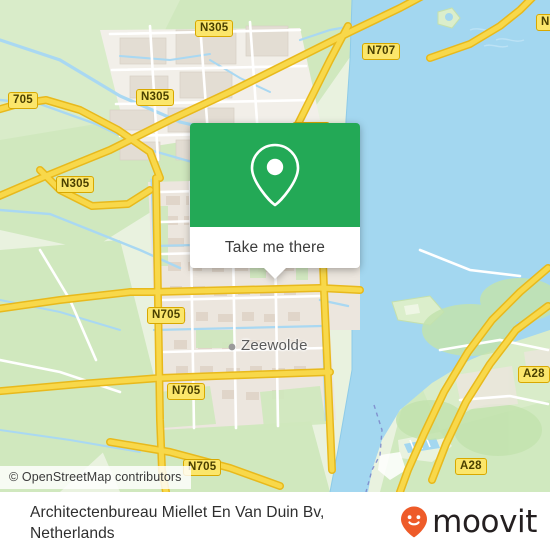  What do you see at coordinates (414, 522) in the screenshot?
I see `moovit-smiley-pin-icon` at bounding box center [414, 522].